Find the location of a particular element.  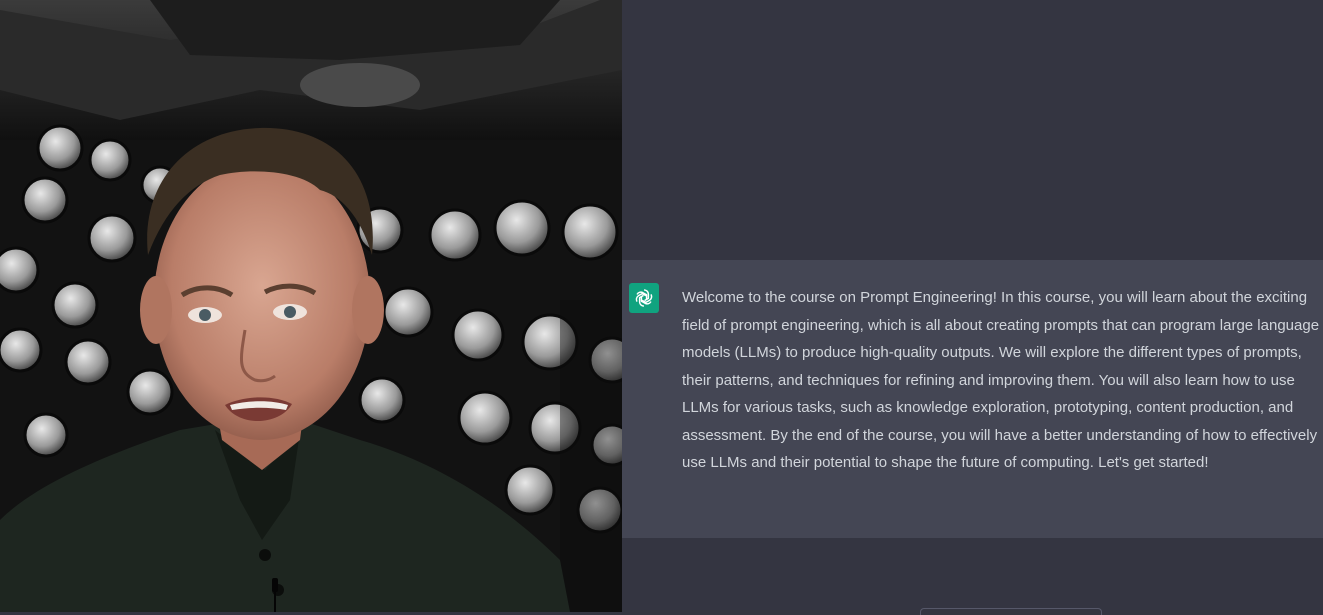

openai-logo-icon is located at coordinates (644, 298).